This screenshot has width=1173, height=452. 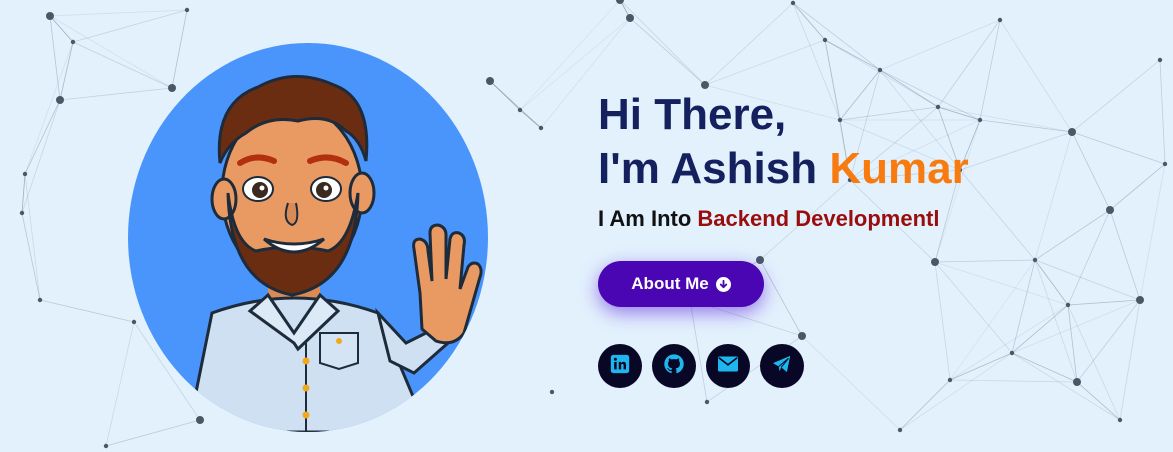 I want to click on mail-link, so click(x=728, y=366).